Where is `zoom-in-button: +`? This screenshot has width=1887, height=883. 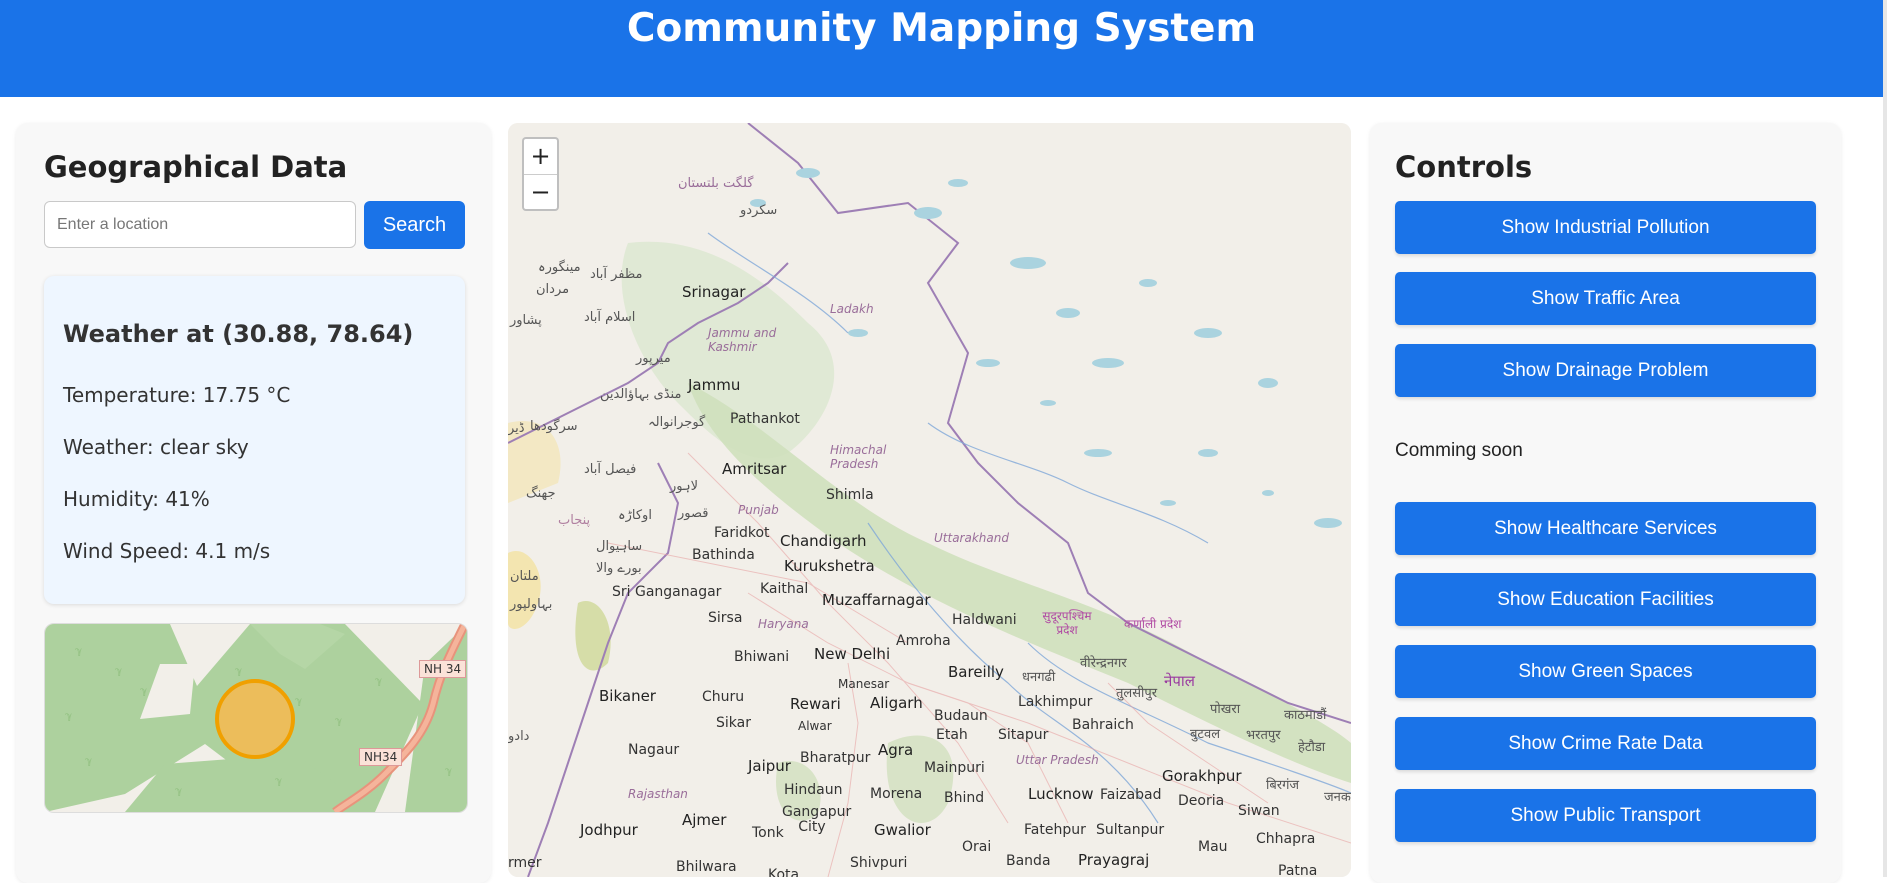 zoom-in-button: + is located at coordinates (540, 157).